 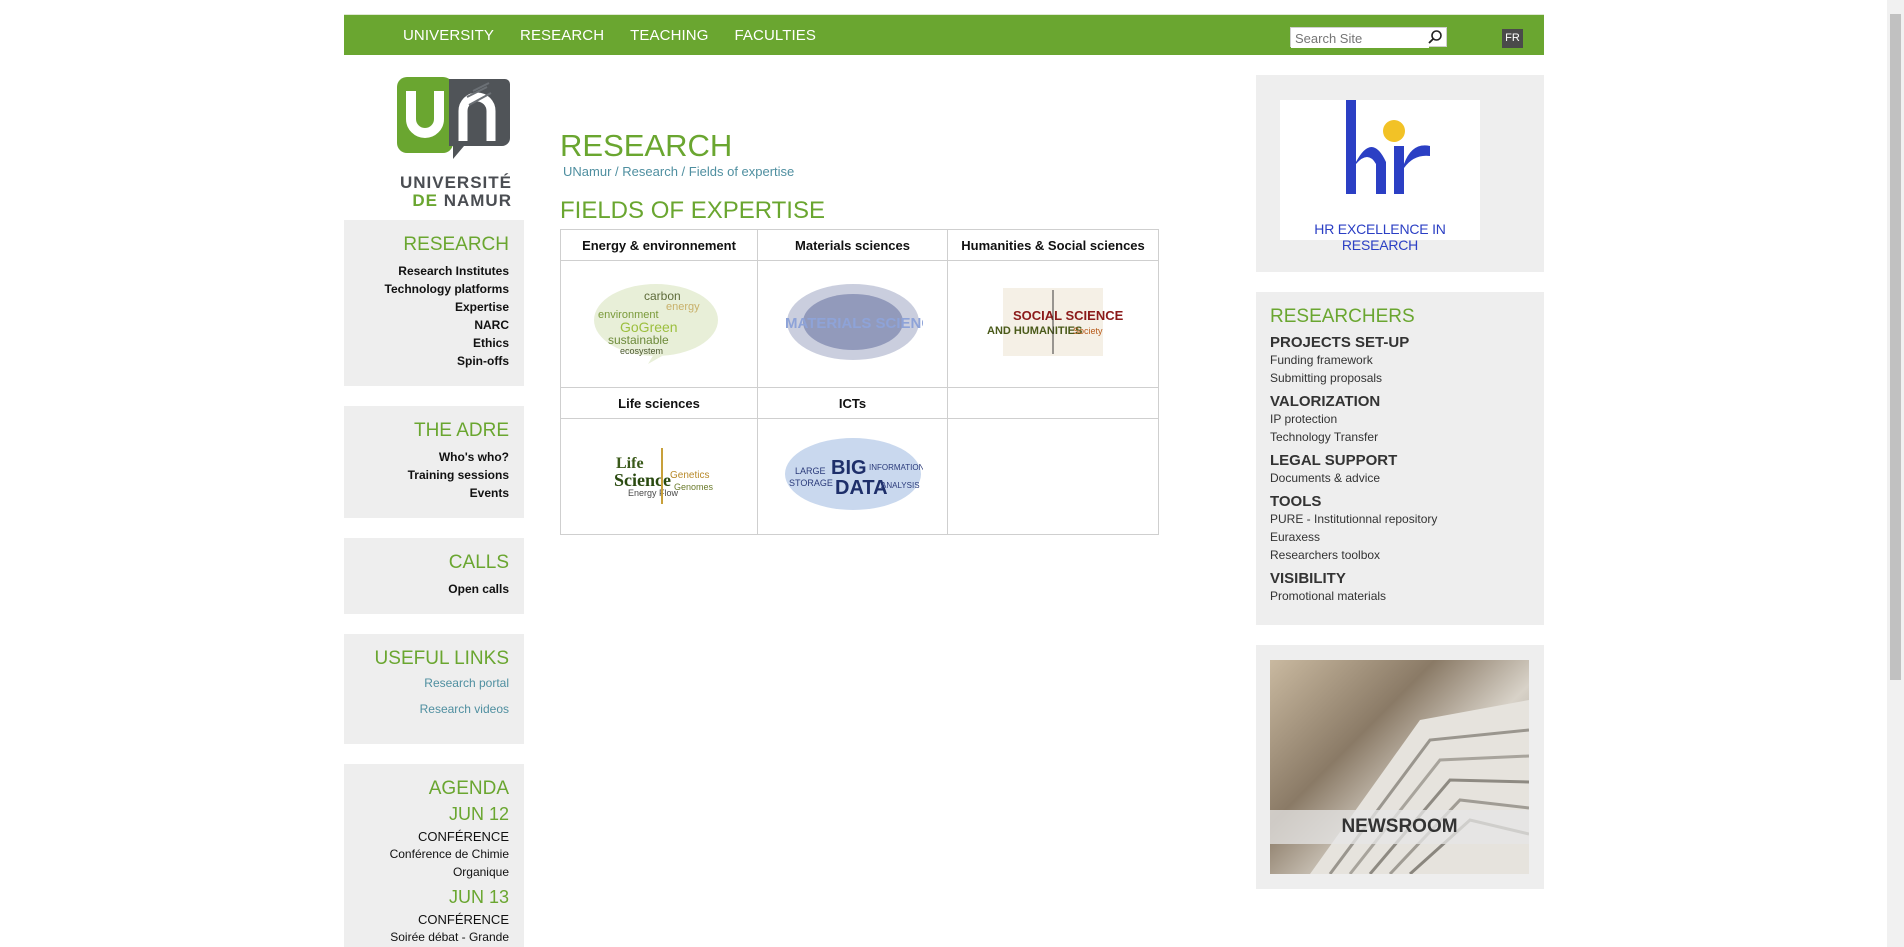 I want to click on logo-text-line1: UNIVERSITÉ, so click(x=455, y=182).